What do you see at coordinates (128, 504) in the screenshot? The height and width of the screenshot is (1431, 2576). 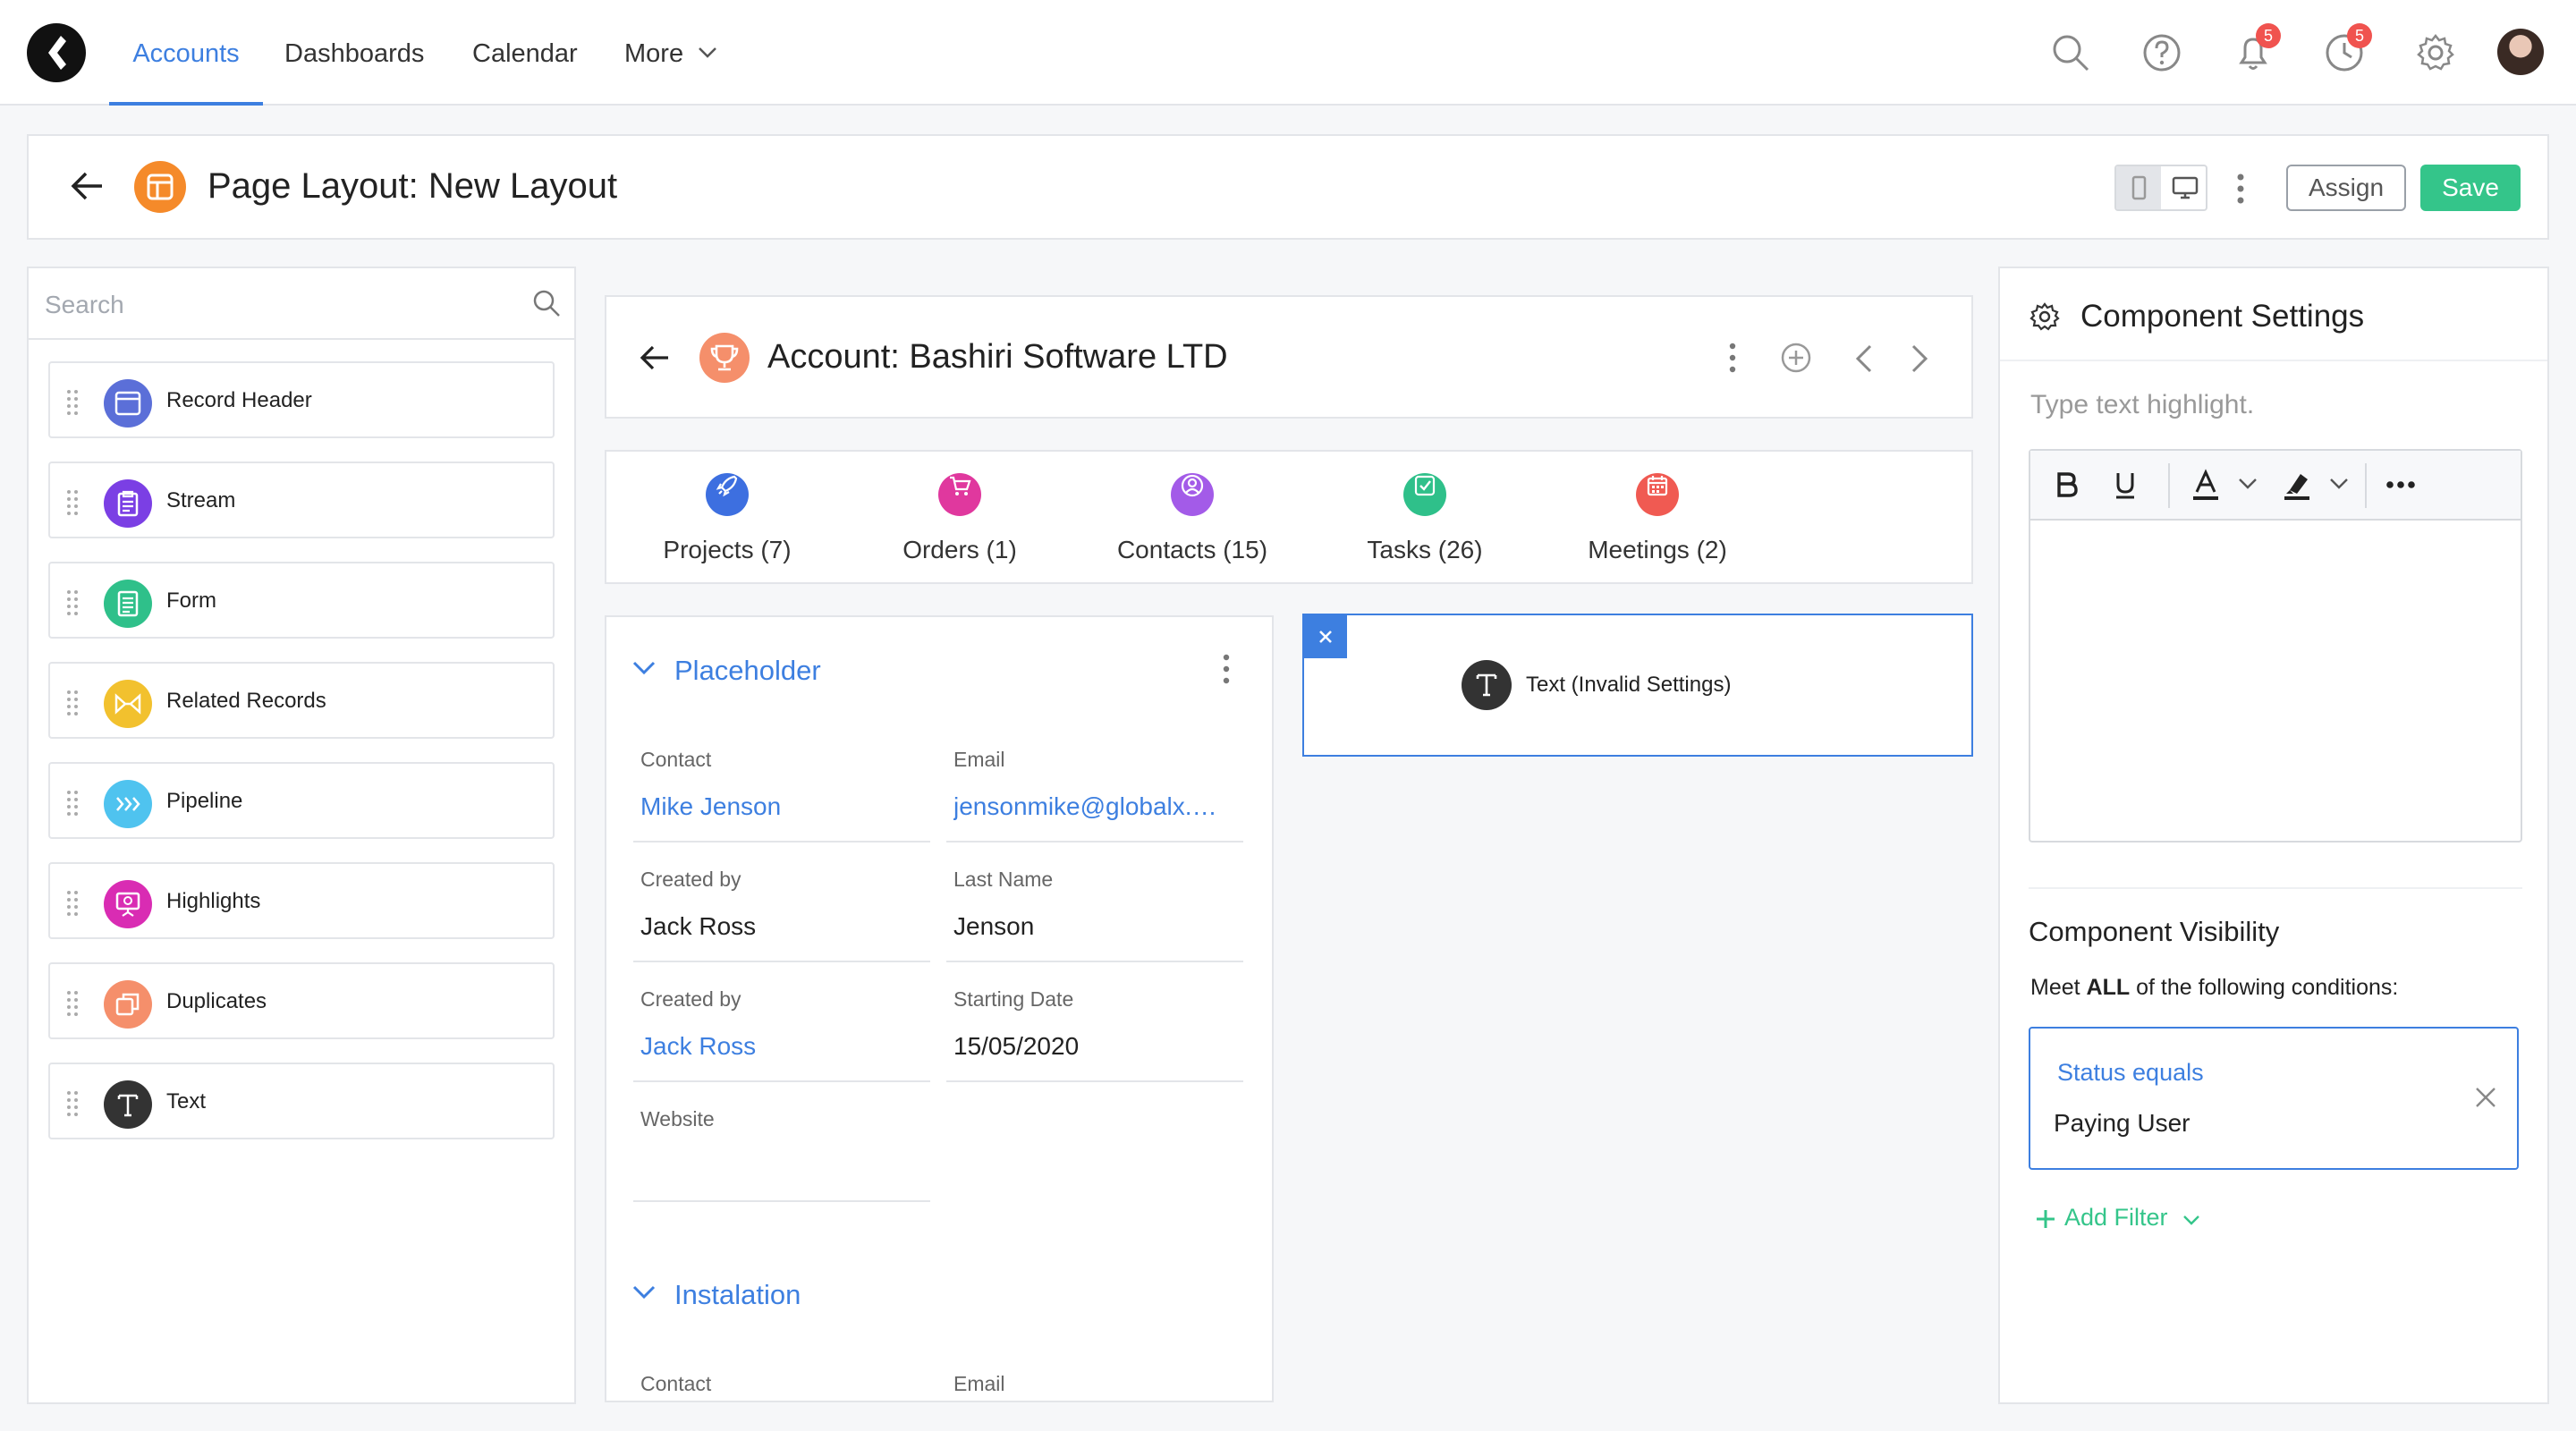 I see `clipboard-icon` at bounding box center [128, 504].